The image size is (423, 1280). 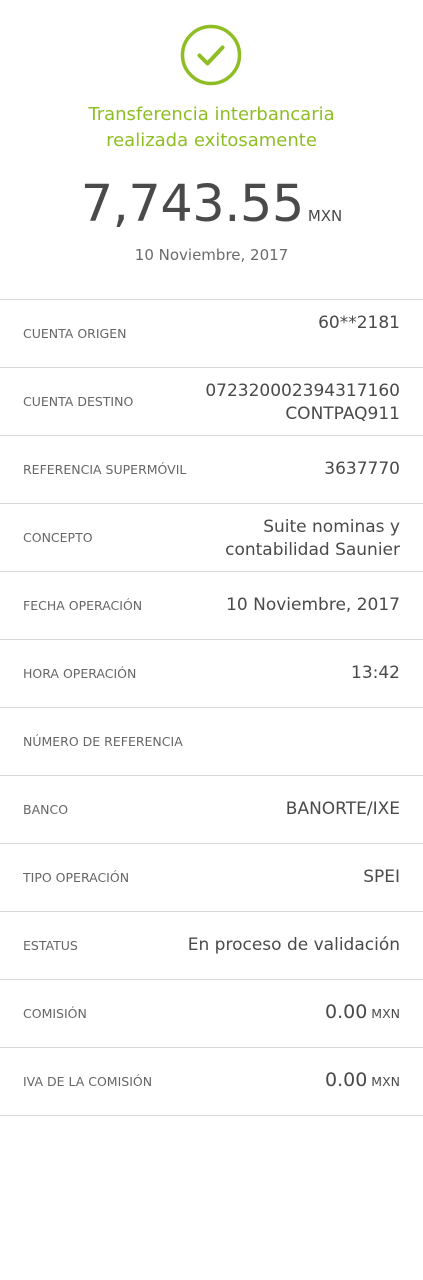 I want to click on transfer-date: 10 Noviembre, 2017, so click(x=211, y=255).